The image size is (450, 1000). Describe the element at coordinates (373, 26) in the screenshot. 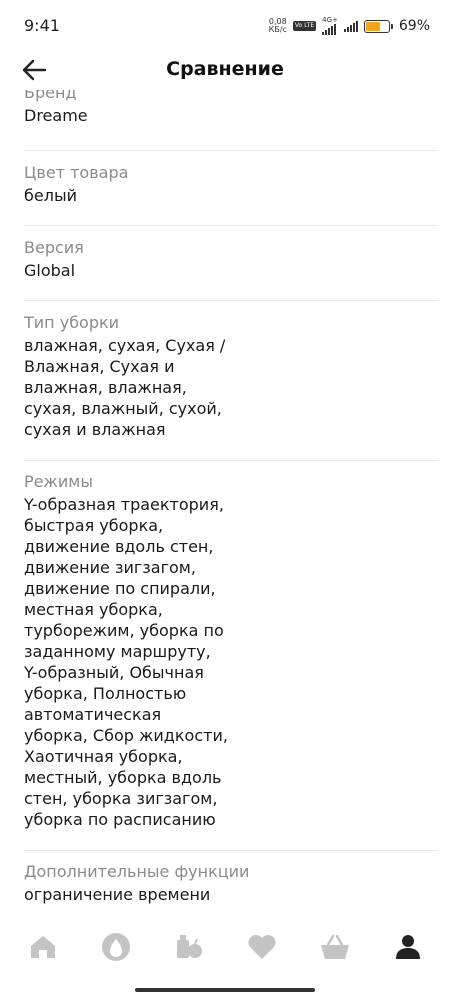

I see `battery-fill` at that location.